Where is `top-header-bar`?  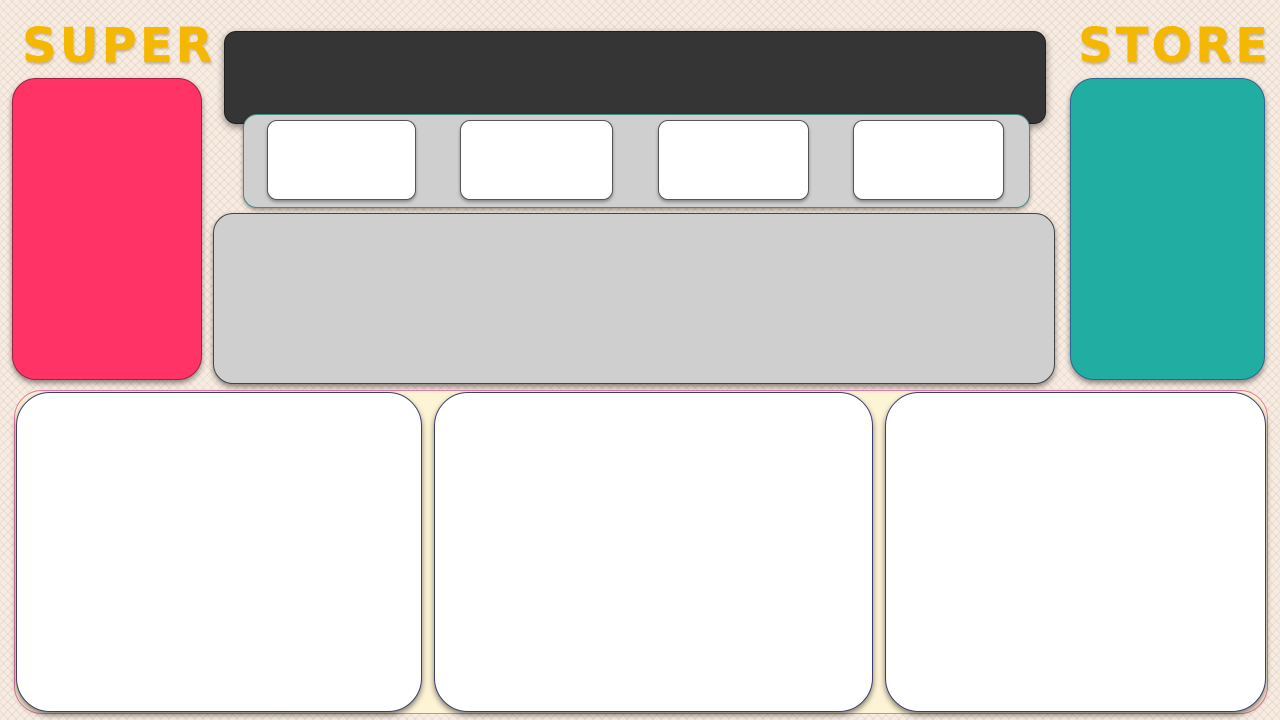 top-header-bar is located at coordinates (635, 77).